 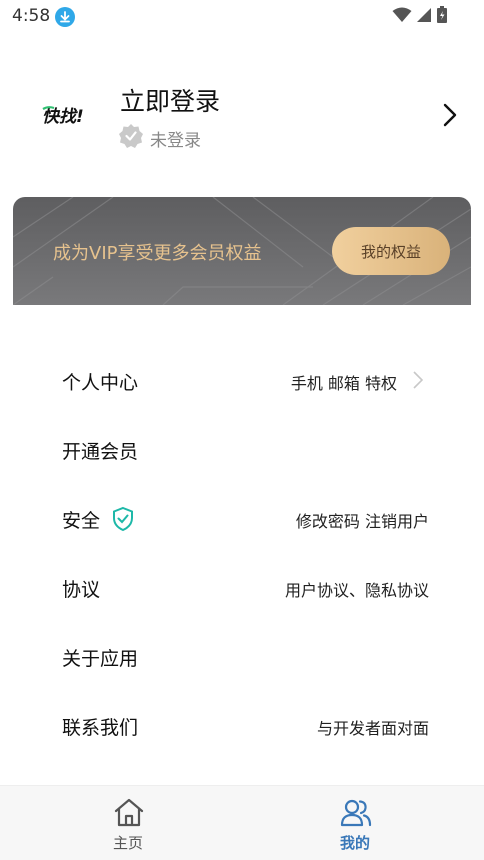 I want to click on menu-item-value: 用户协议、隐私协议, so click(x=356, y=590).